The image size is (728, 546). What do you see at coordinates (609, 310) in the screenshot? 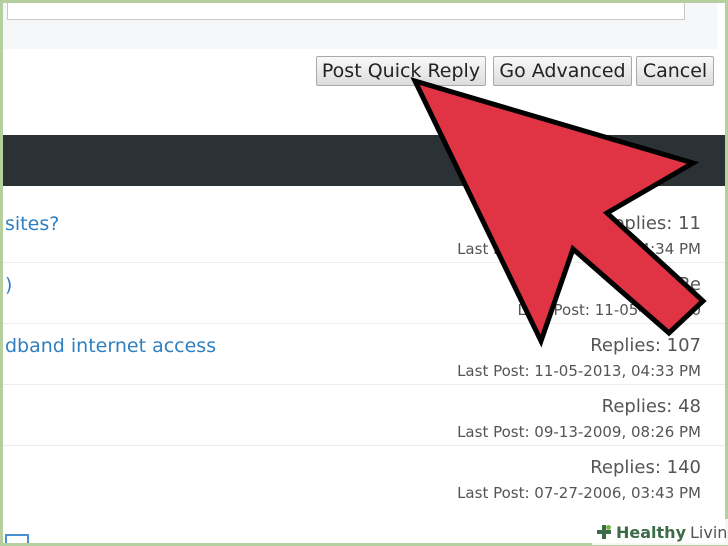
I see `thread-last-post: Last Post: 11-05-2013, 0` at bounding box center [609, 310].